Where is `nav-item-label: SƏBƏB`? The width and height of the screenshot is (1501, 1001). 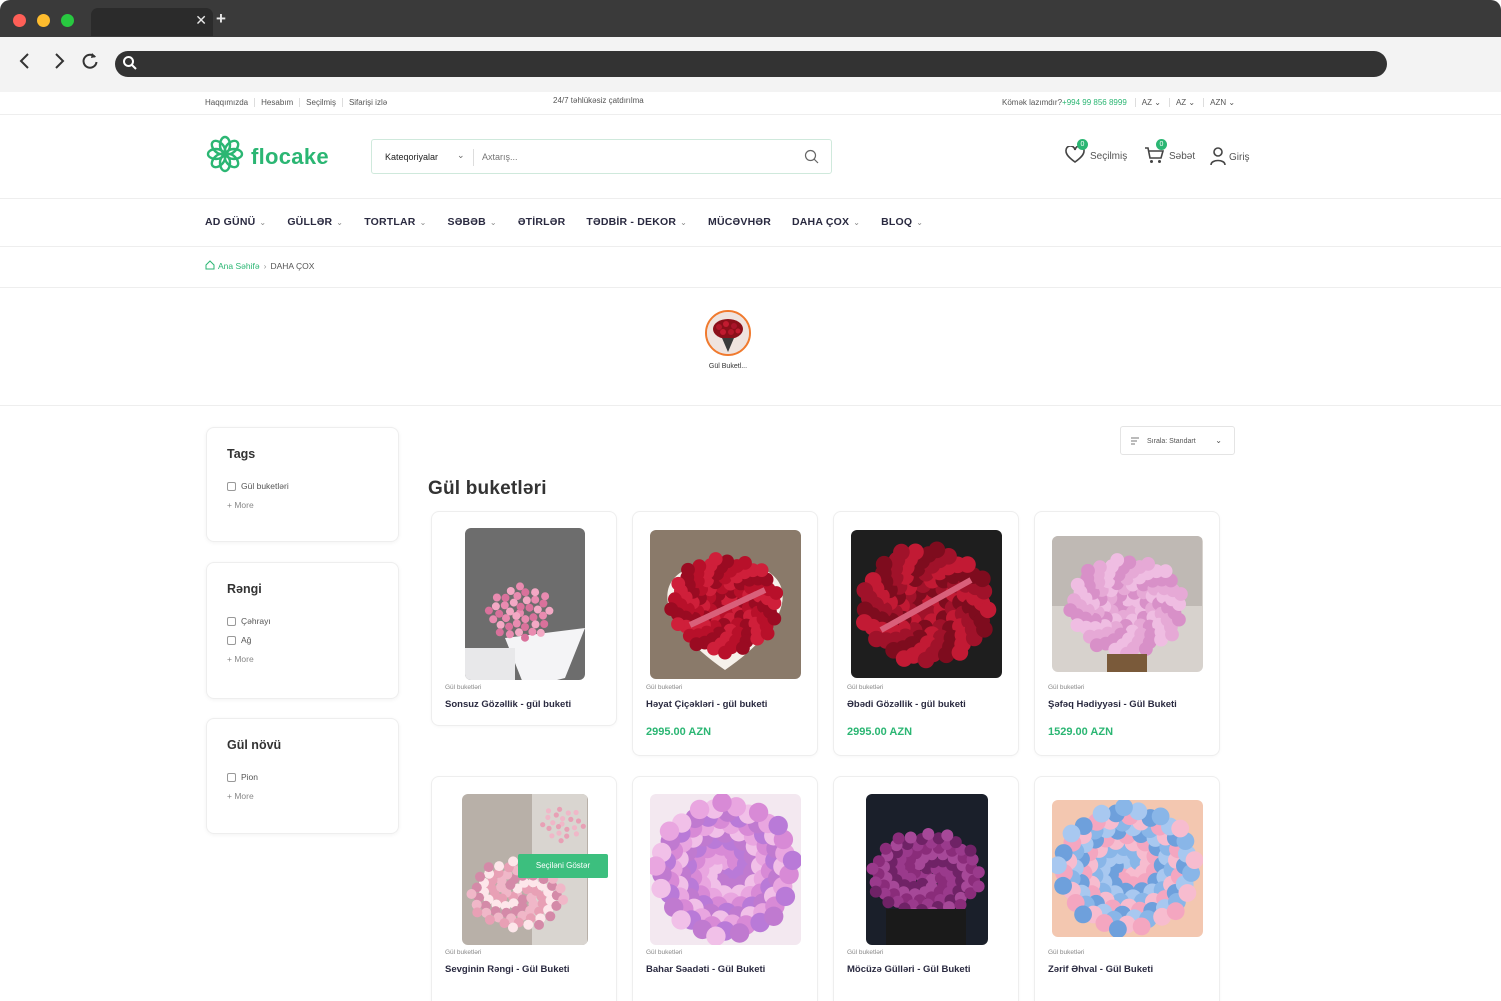
nav-item-label: SƏBƏB is located at coordinates (466, 222).